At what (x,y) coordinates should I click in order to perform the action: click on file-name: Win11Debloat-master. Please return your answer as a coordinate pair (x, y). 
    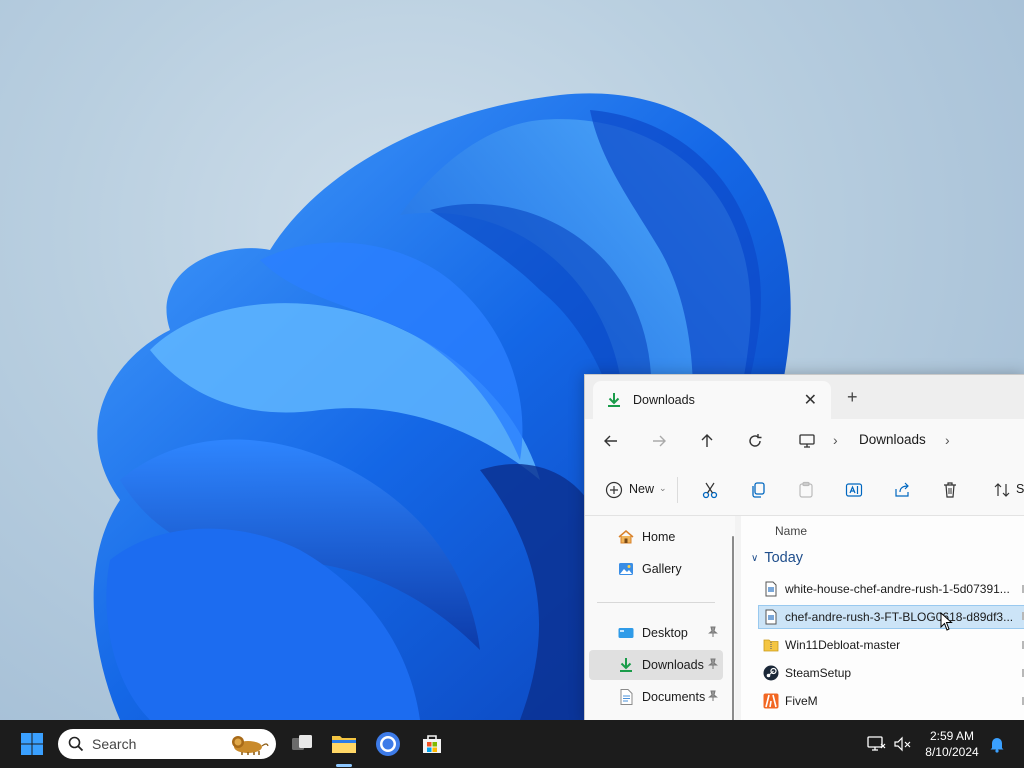
    Looking at the image, I should click on (843, 645).